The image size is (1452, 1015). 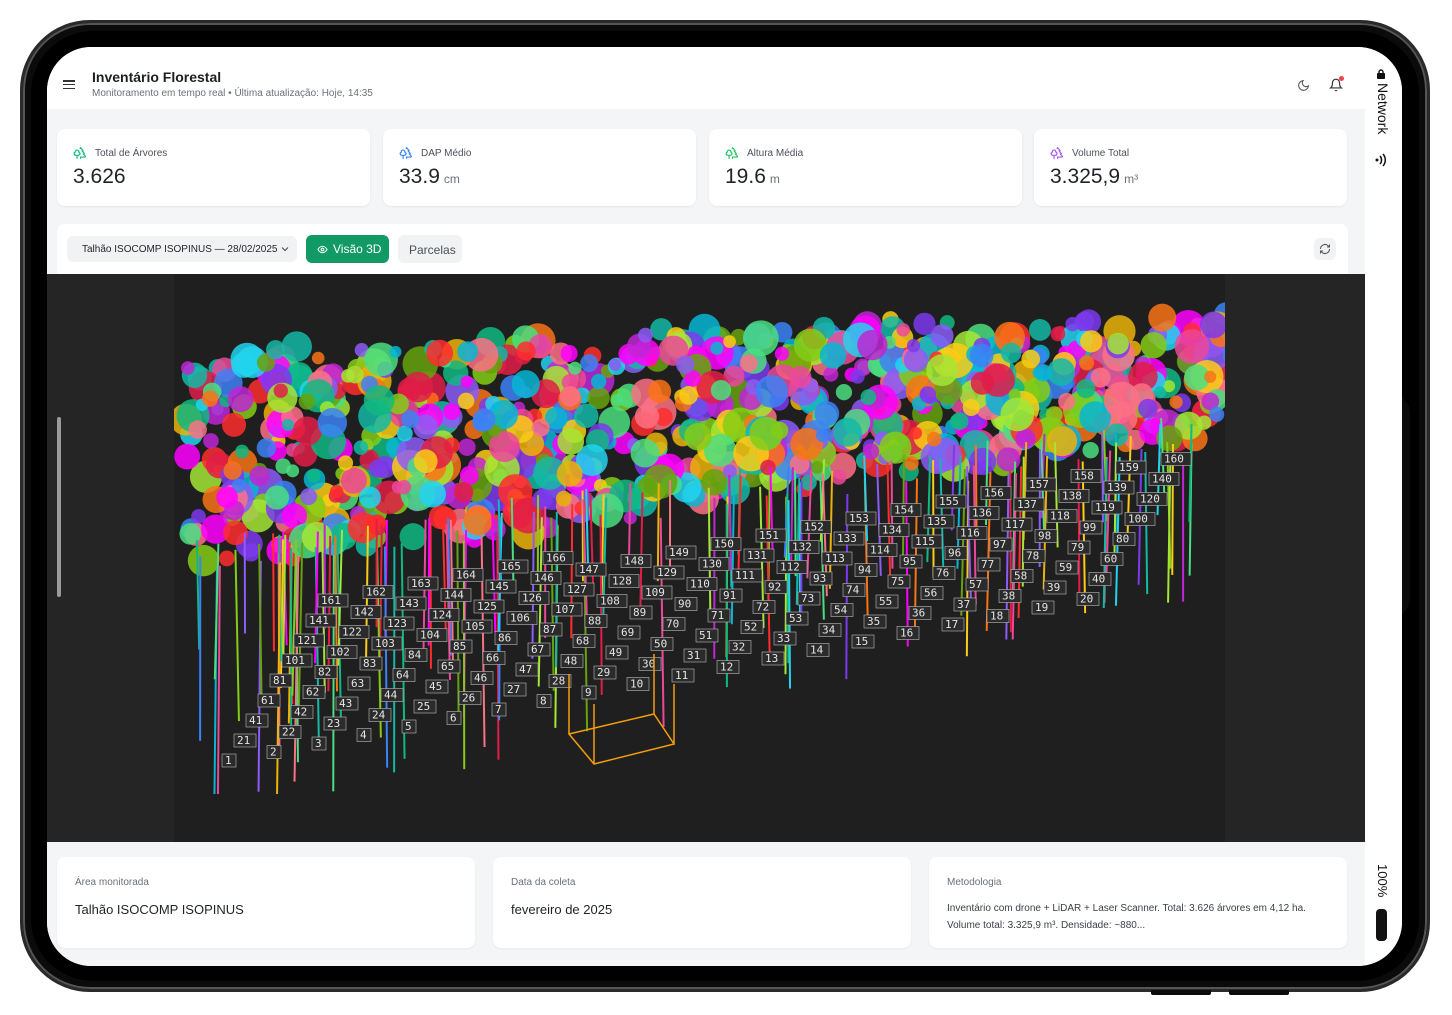 I want to click on tree-label: 72, so click(x=764, y=607).